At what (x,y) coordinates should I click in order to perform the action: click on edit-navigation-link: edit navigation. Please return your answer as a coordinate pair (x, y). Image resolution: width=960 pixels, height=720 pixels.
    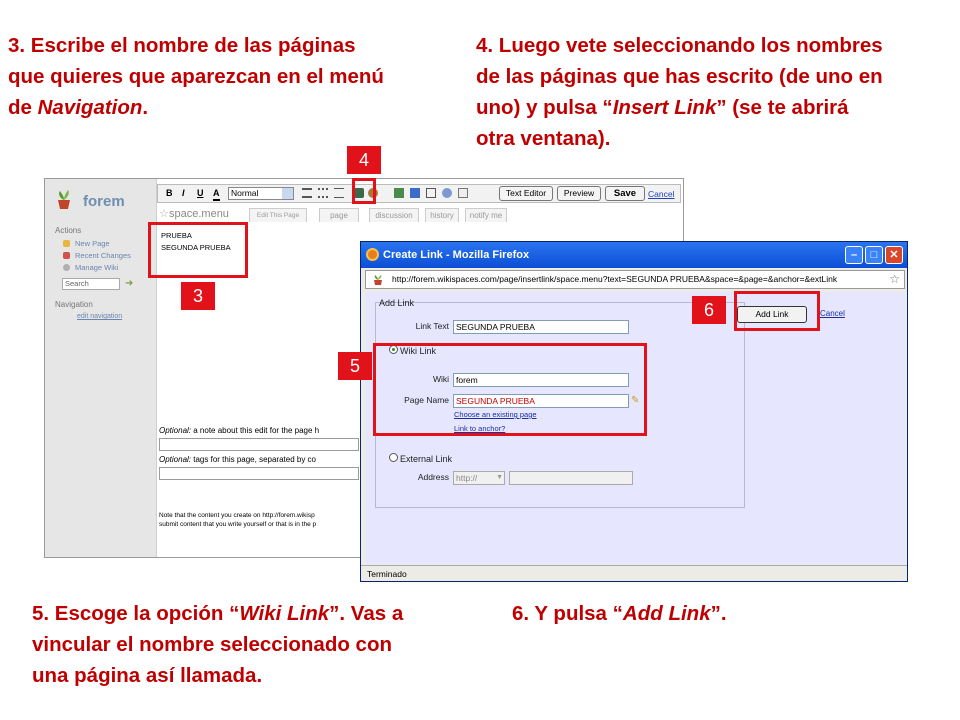
    Looking at the image, I should click on (99, 316).